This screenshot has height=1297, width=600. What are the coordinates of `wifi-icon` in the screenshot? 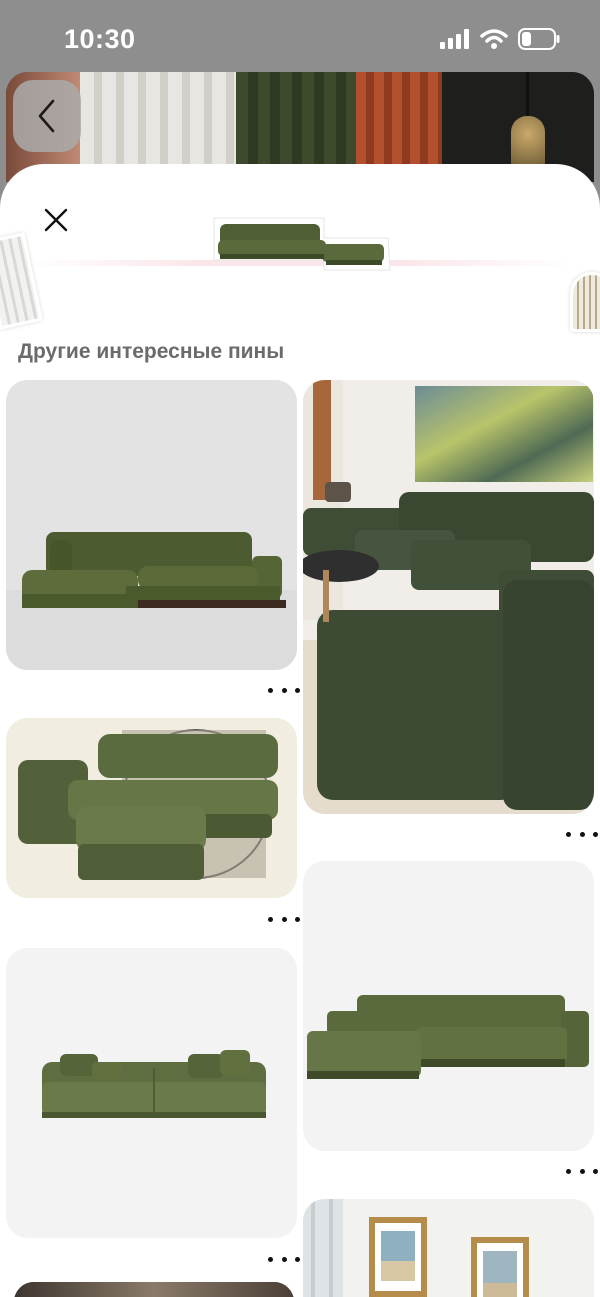 It's located at (494, 39).